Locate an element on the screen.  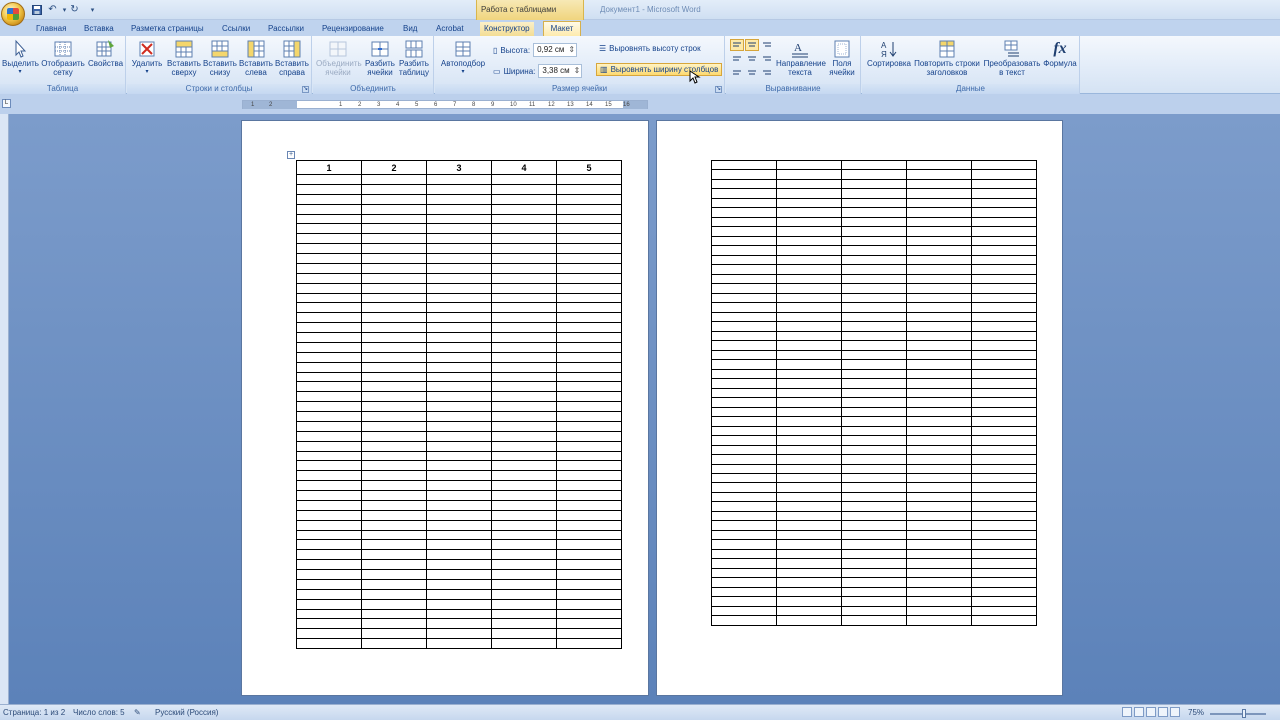
tab-design: Конструктор is located at coordinates (507, 29).